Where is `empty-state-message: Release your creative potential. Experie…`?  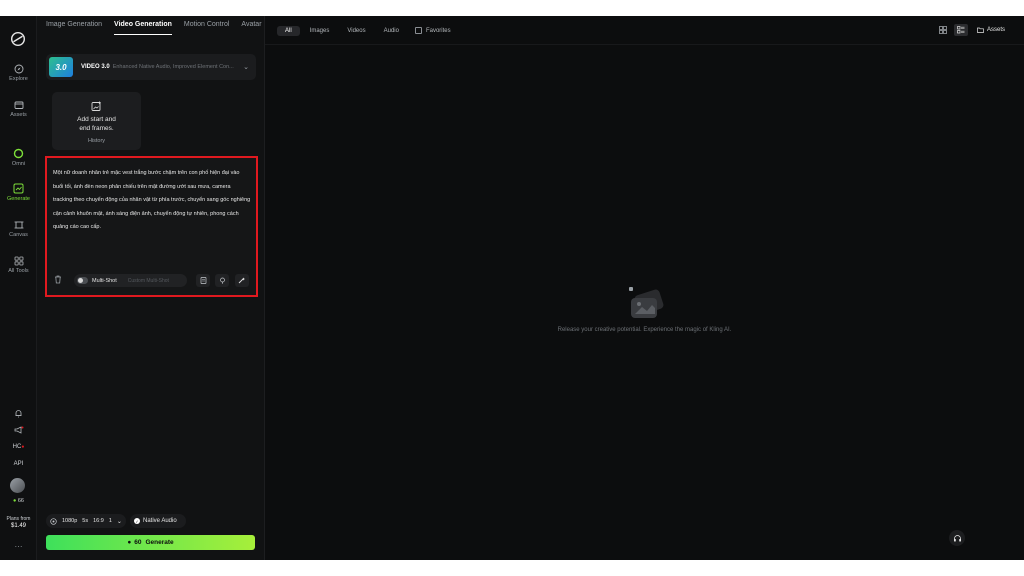
empty-state-message: Release your creative potential. Experie… is located at coordinates (644, 330).